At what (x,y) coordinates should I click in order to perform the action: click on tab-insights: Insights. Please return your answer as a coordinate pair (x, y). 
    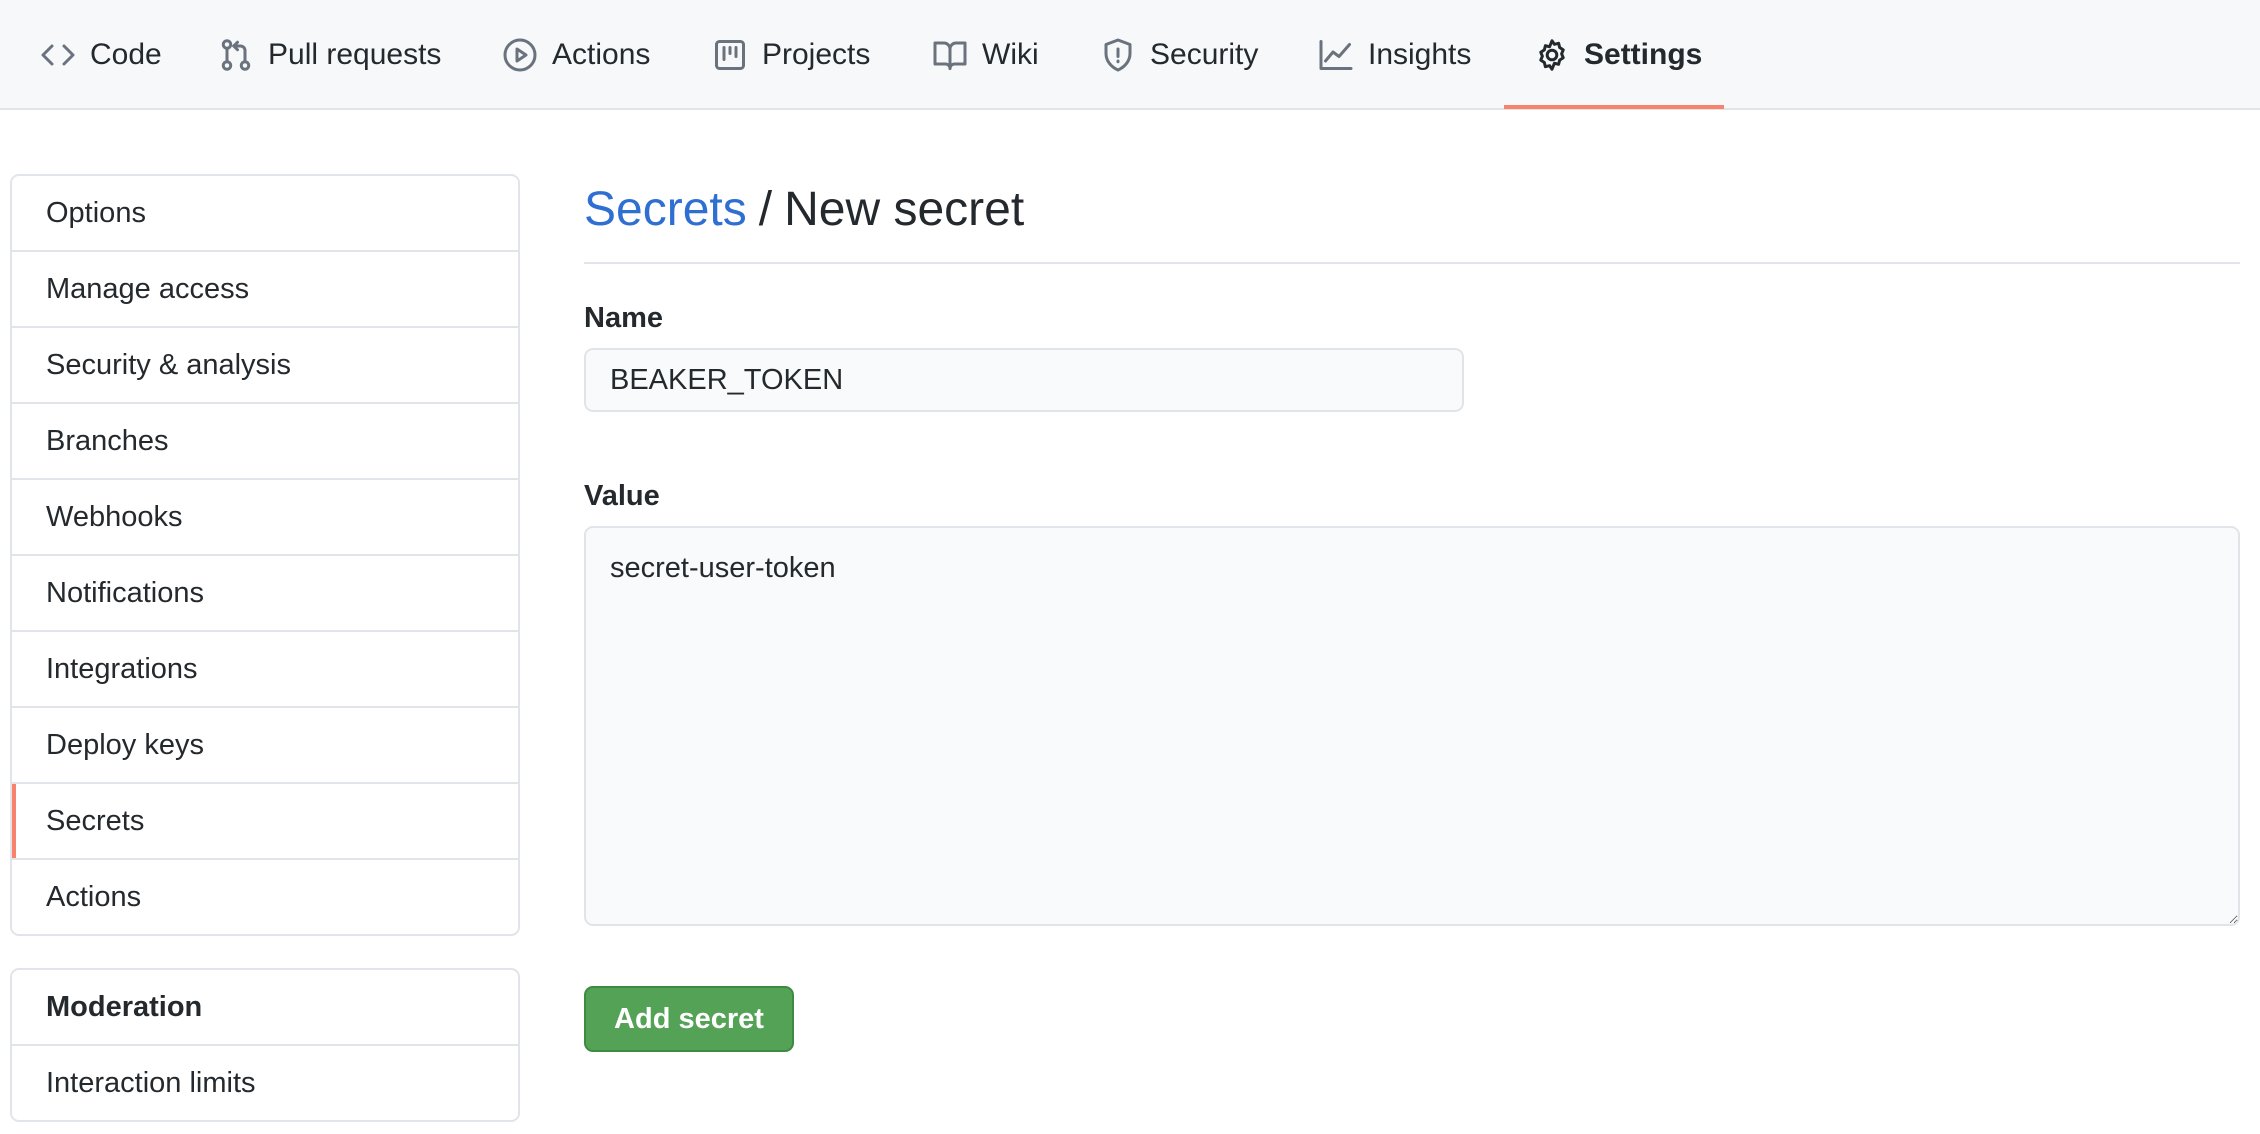
    Looking at the image, I should click on (1394, 55).